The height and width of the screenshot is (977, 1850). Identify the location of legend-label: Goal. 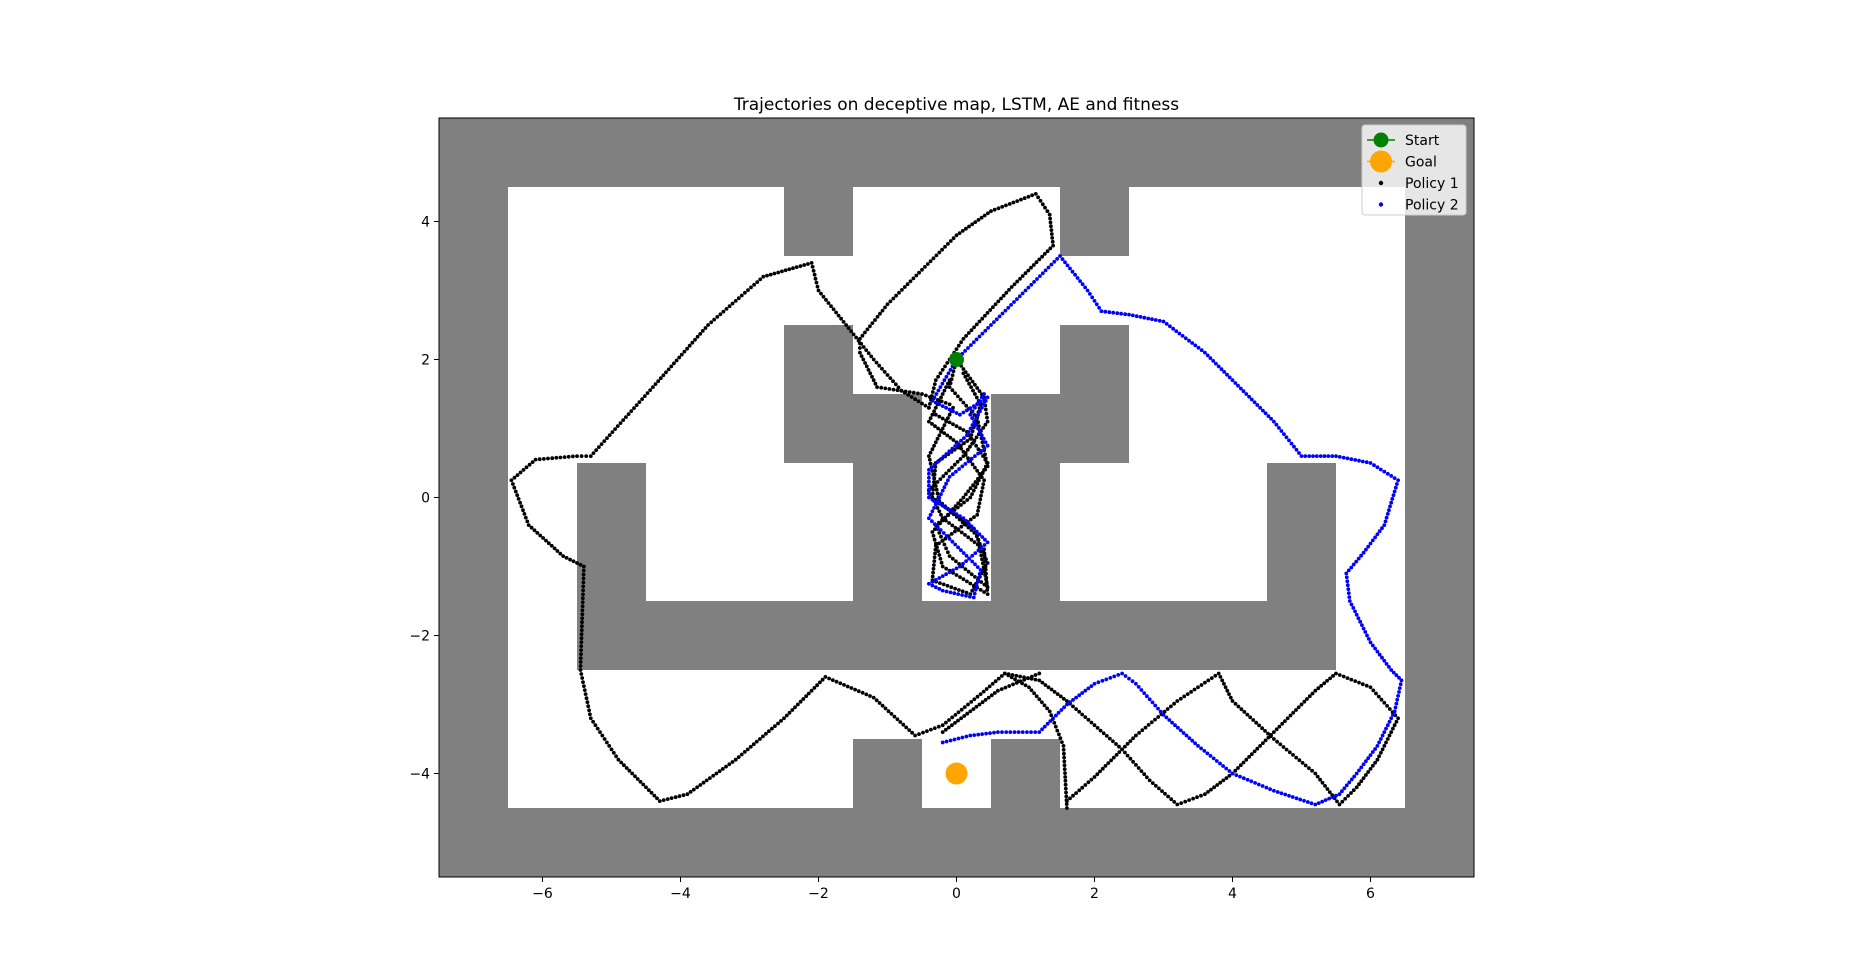
(1421, 163).